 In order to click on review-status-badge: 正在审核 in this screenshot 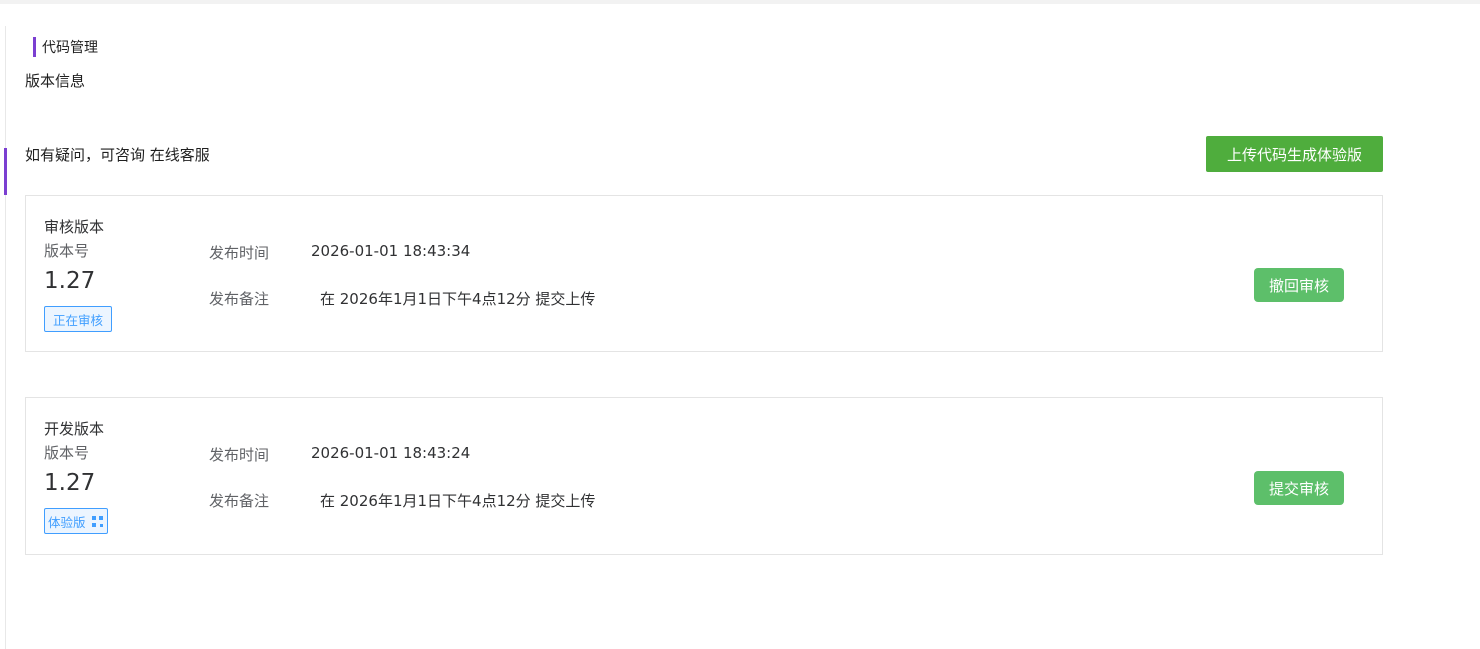, I will do `click(78, 319)`.